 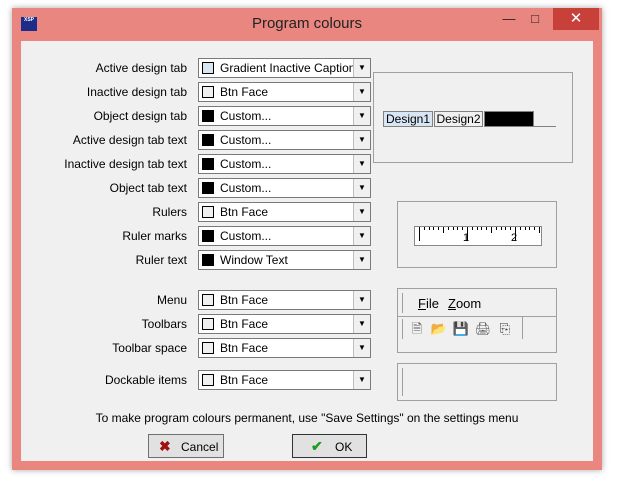 What do you see at coordinates (417, 329) in the screenshot?
I see `new-file-icon: 🗎` at bounding box center [417, 329].